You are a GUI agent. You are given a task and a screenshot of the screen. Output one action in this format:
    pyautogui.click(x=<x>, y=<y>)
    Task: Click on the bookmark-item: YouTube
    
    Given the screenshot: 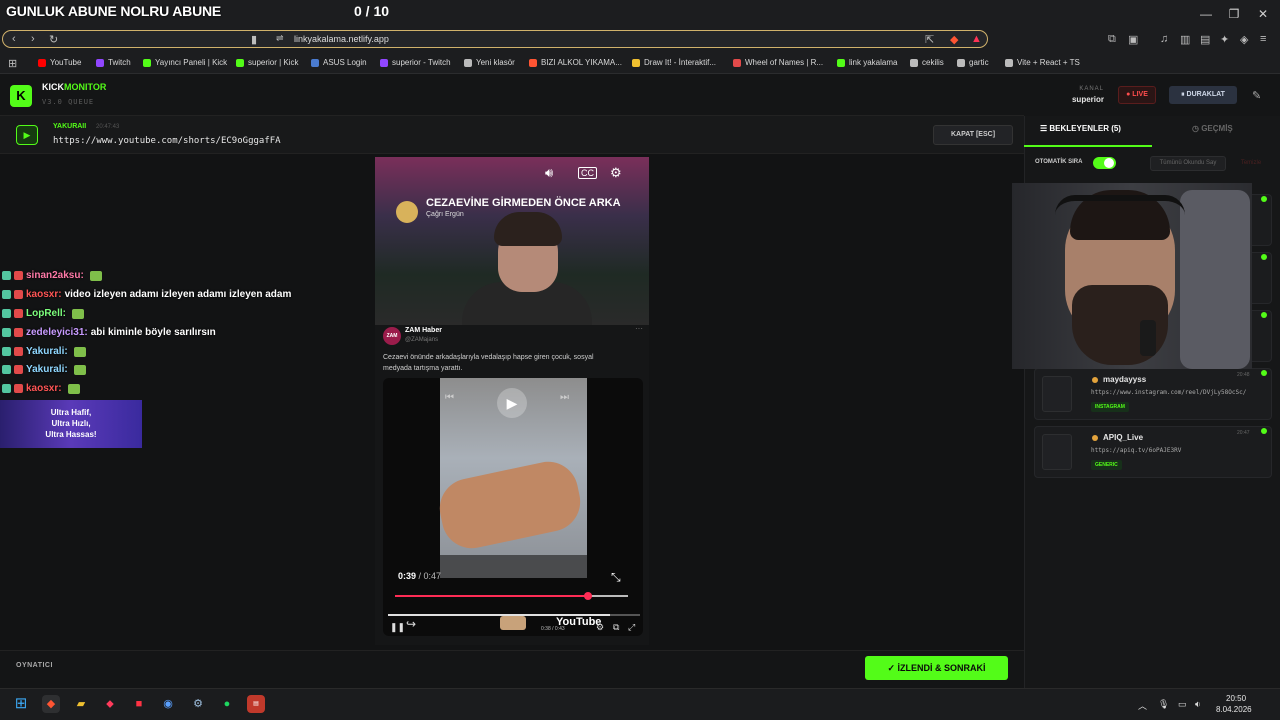 What is the action you would take?
    pyautogui.click(x=59, y=62)
    